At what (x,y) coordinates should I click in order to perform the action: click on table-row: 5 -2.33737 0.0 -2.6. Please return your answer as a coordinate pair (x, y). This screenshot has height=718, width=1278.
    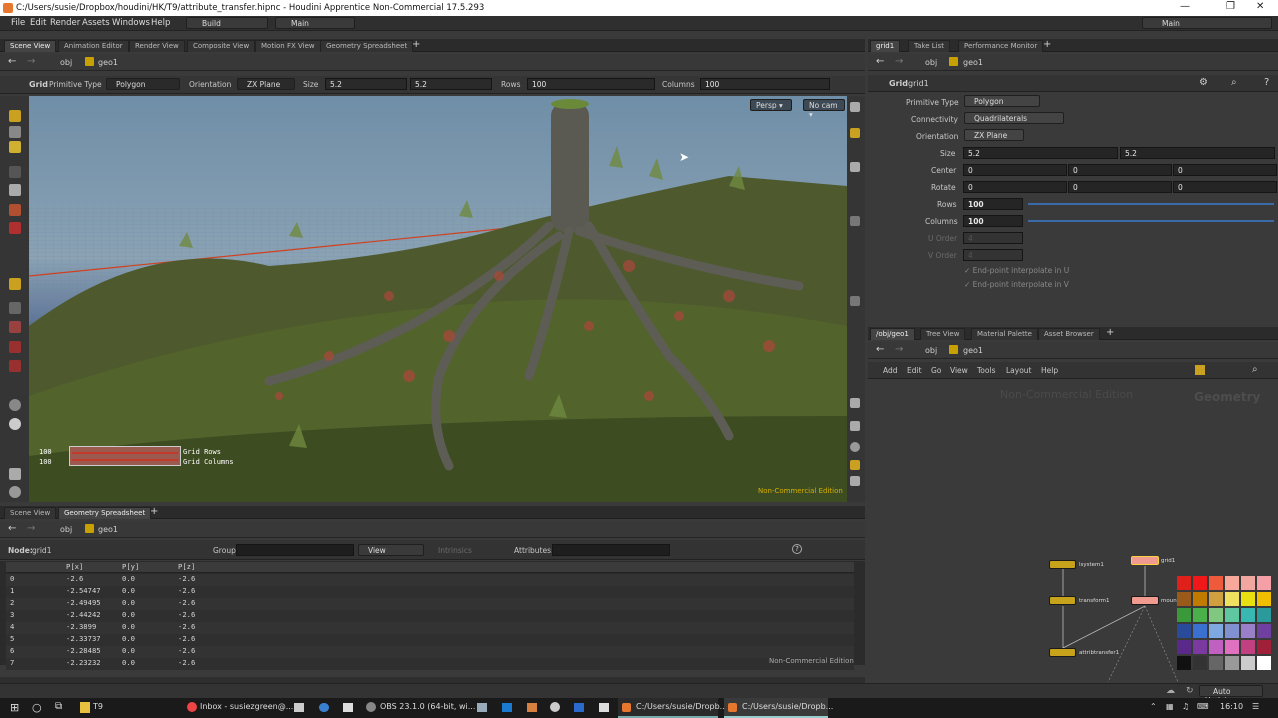
    Looking at the image, I should click on (430, 640).